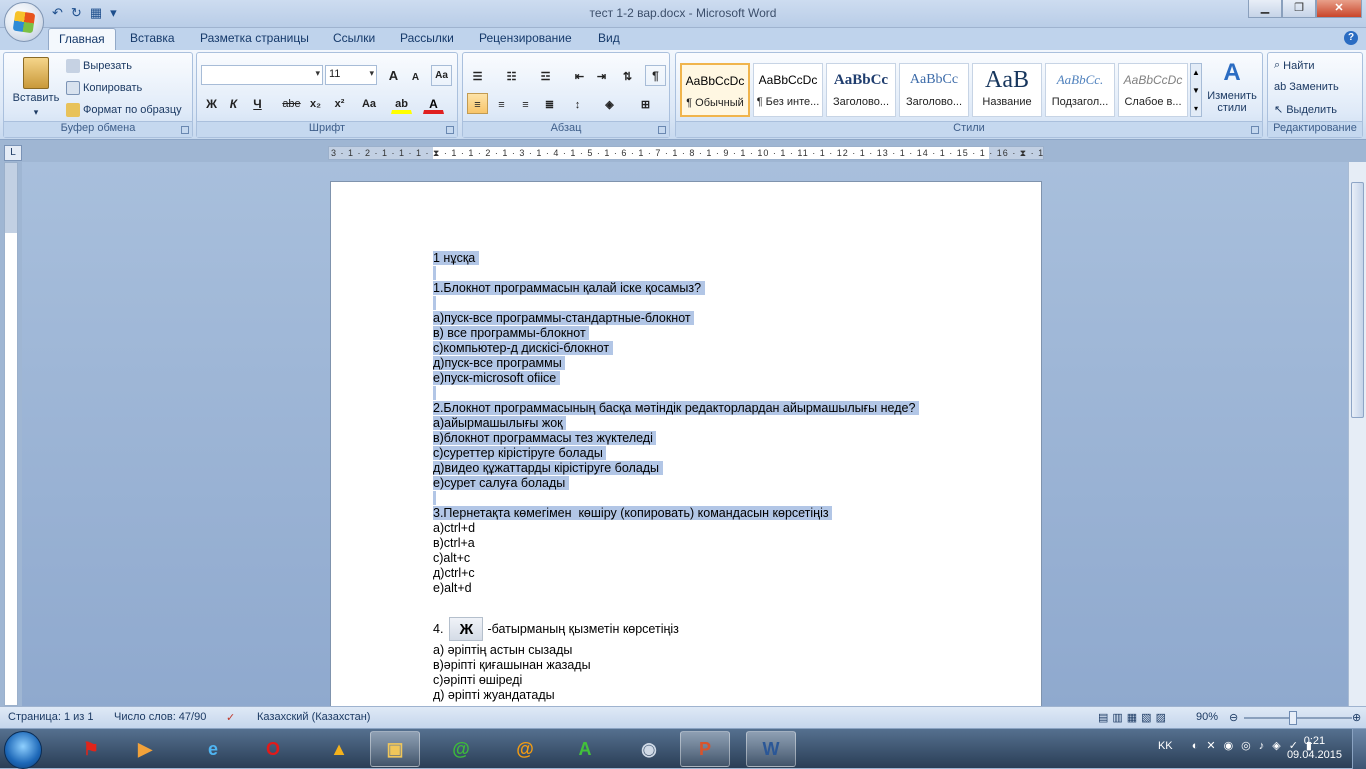 This screenshot has height=769, width=1366. I want to click on maximize-button: ❐, so click(1299, 9).